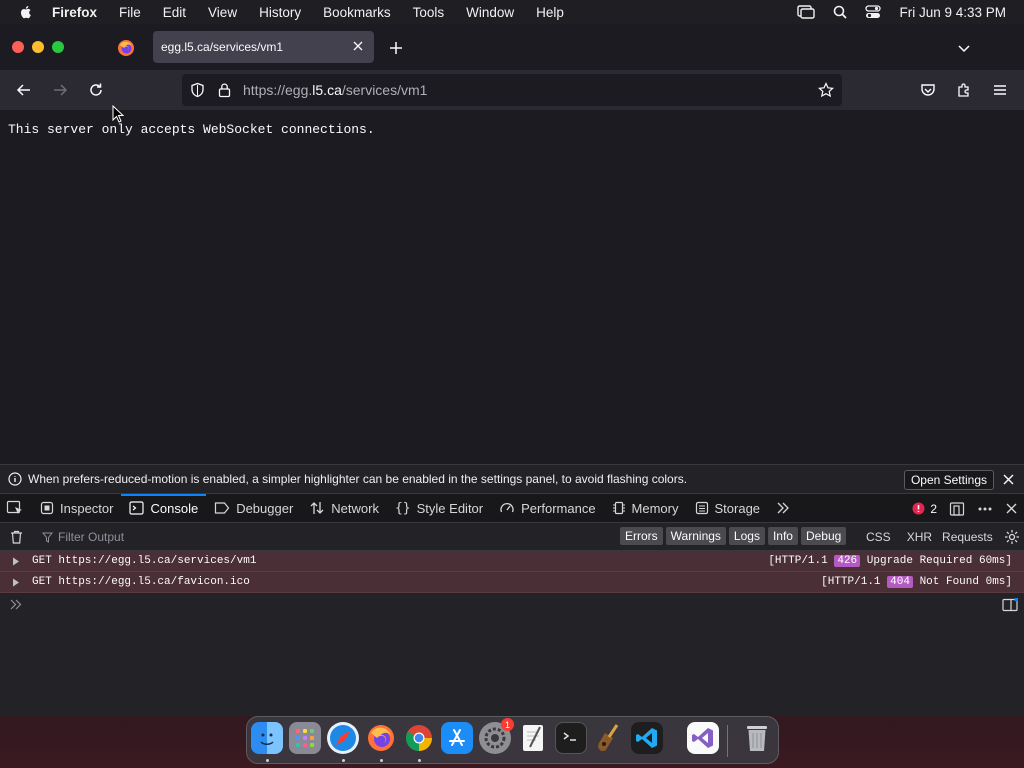  I want to click on style-editor-braces-icon: {}, so click(402, 508).